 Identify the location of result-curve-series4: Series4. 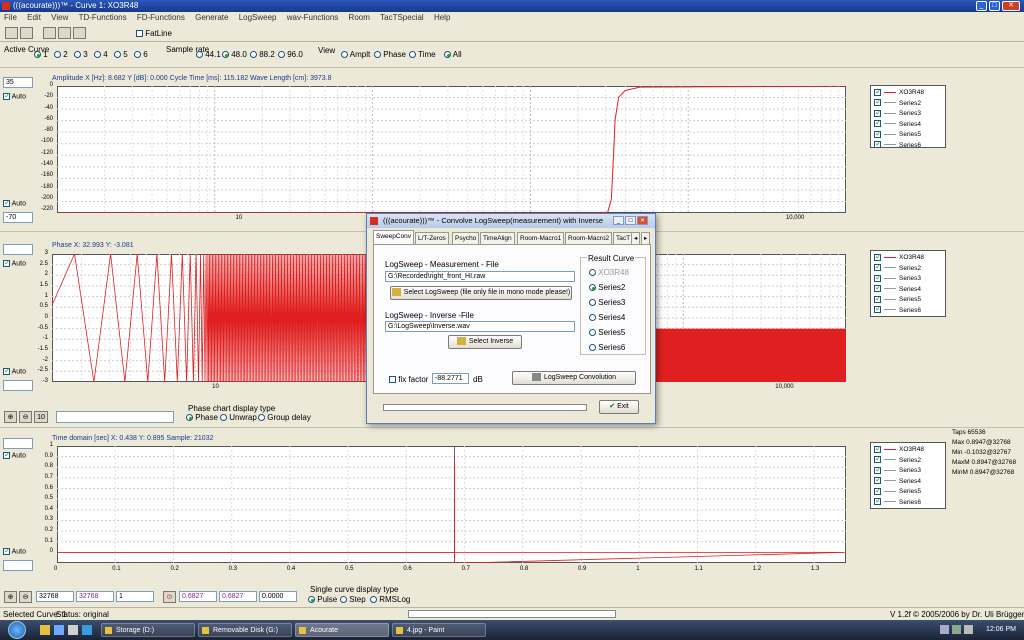
(607, 317).